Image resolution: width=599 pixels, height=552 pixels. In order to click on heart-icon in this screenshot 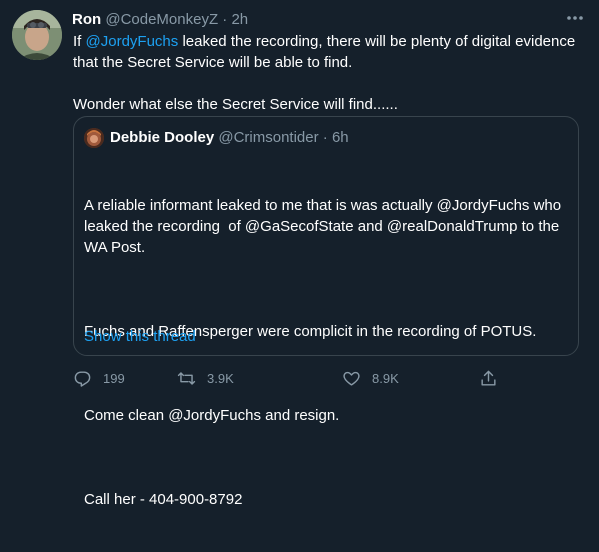, I will do `click(351, 378)`.